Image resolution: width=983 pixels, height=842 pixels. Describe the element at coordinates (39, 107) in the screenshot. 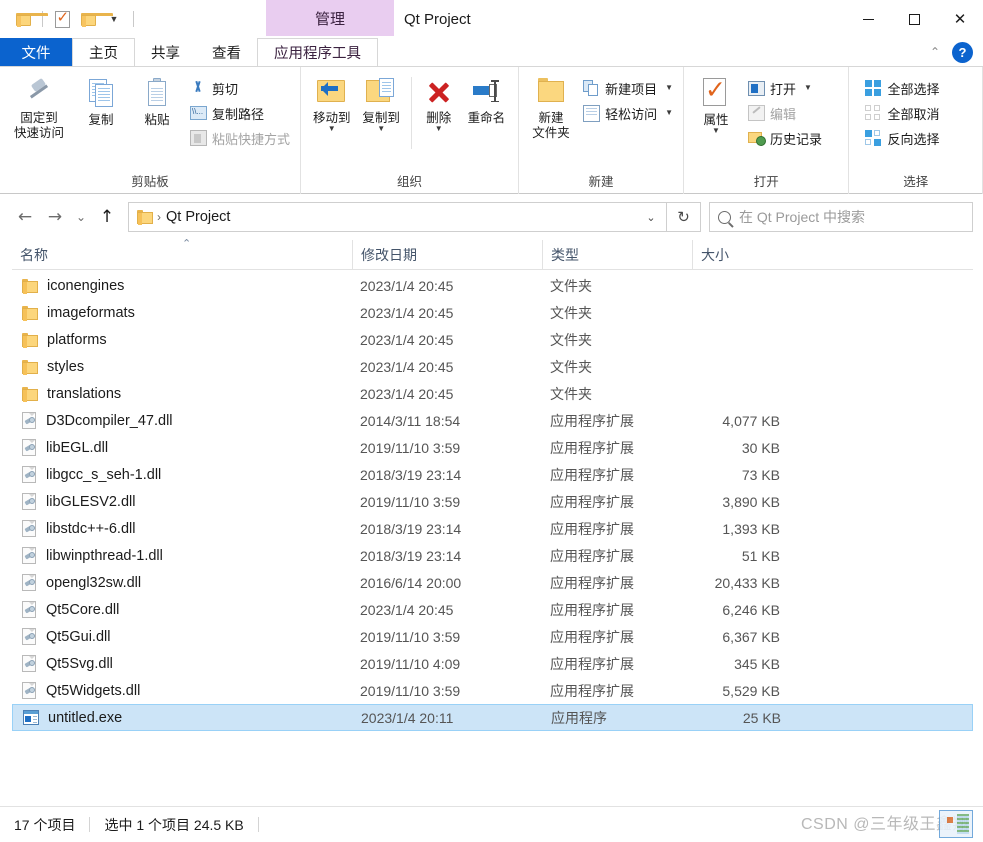

I see `pin-to-quick-access-button: 固定到 快速访问` at that location.